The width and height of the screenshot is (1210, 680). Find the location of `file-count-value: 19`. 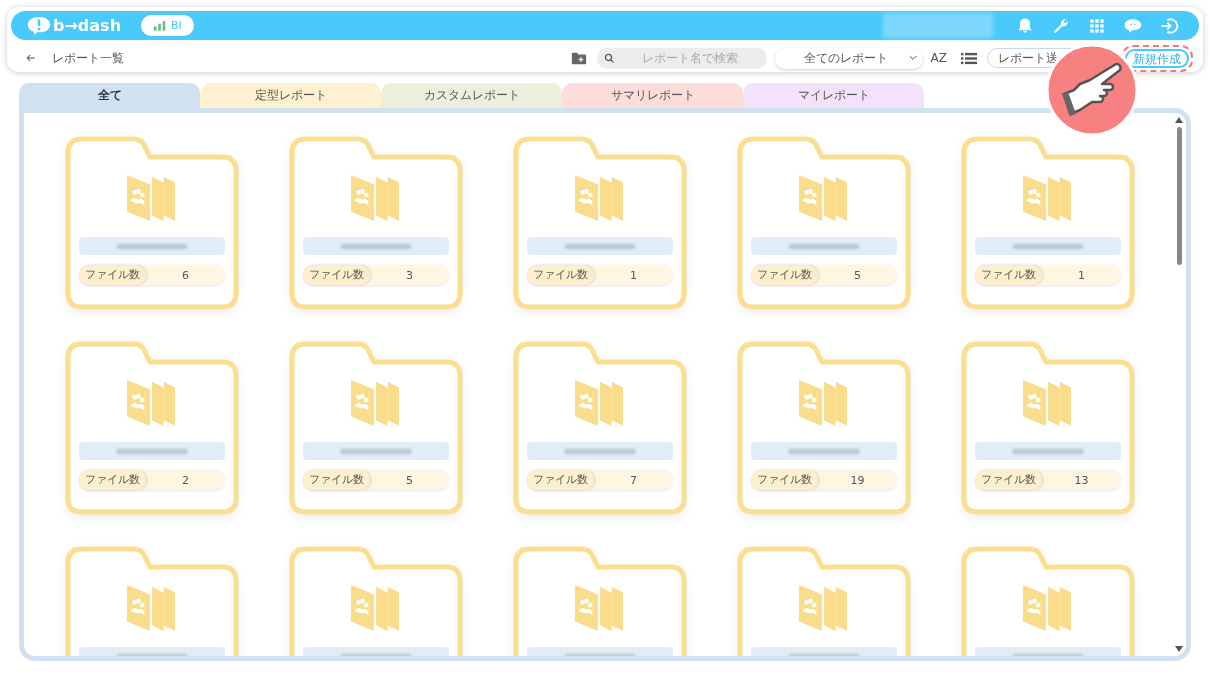

file-count-value: 19 is located at coordinates (857, 480).